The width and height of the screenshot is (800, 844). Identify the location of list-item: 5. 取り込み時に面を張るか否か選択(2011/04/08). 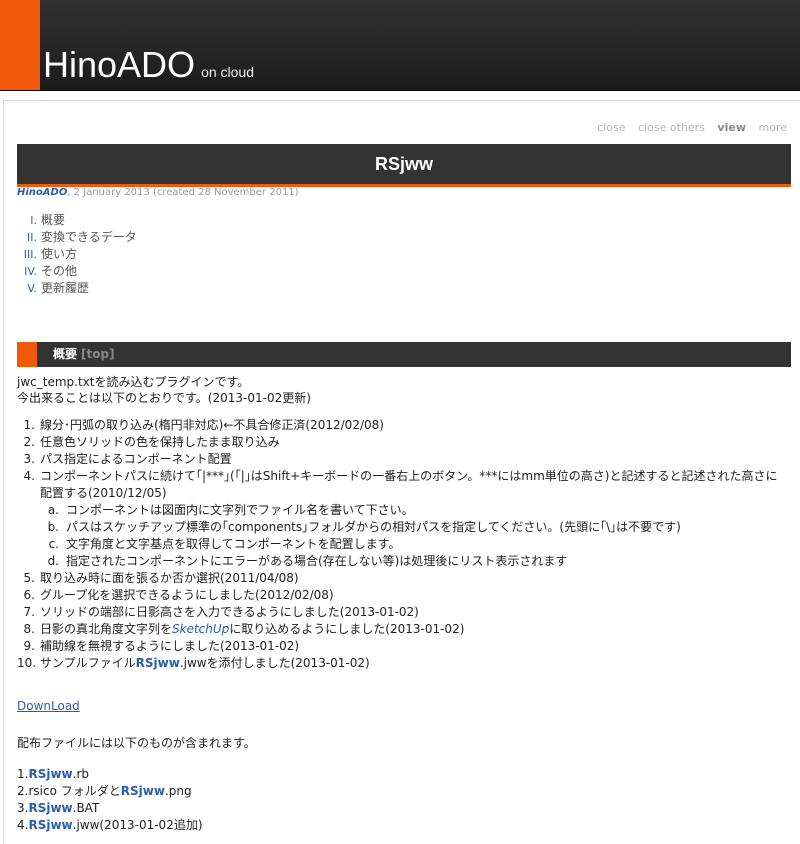
(402, 578).